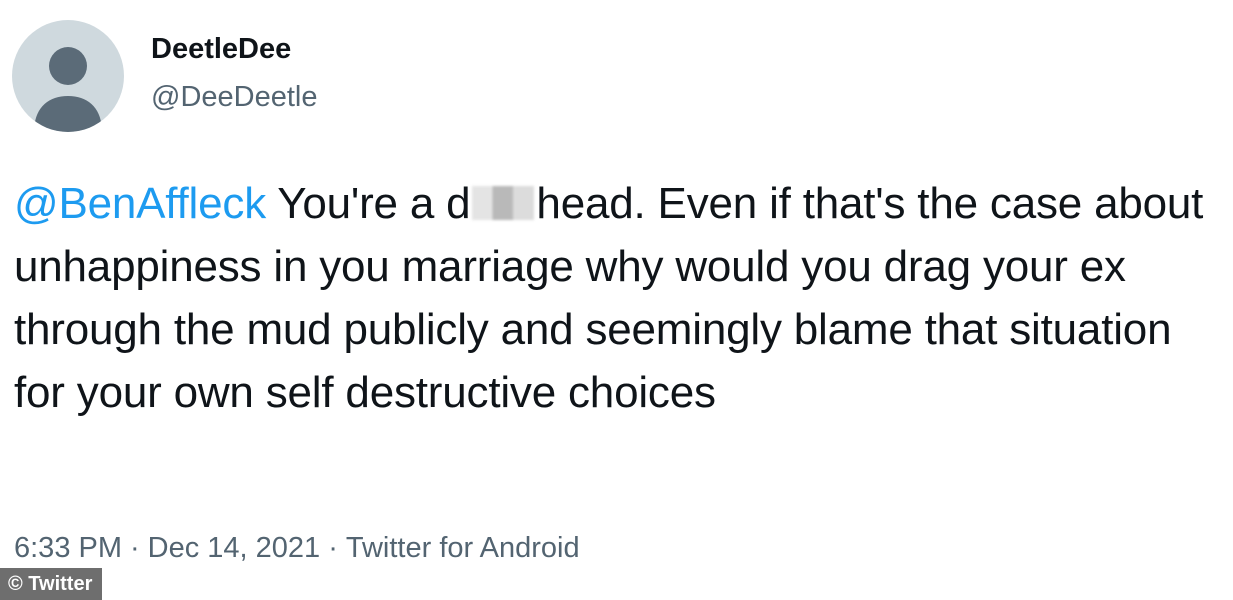 This screenshot has height=600, width=1233. I want to click on avatar, so click(68, 76).